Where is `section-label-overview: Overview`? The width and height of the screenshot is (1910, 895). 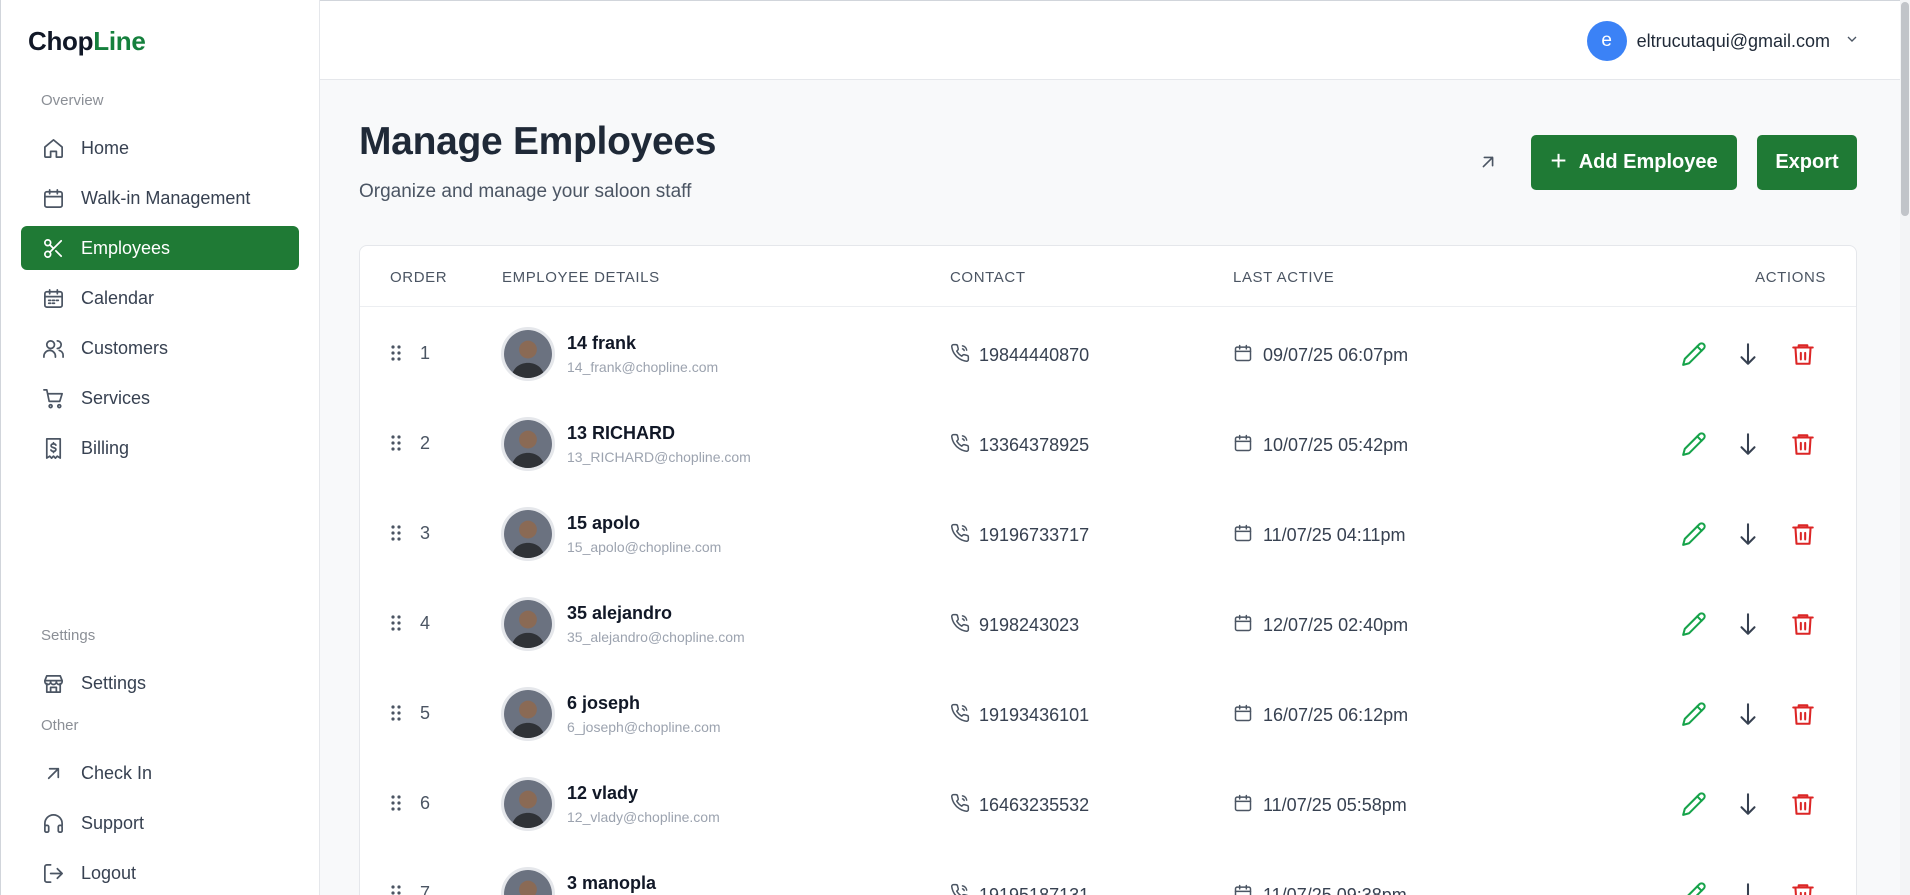 section-label-overview: Overview is located at coordinates (72, 100).